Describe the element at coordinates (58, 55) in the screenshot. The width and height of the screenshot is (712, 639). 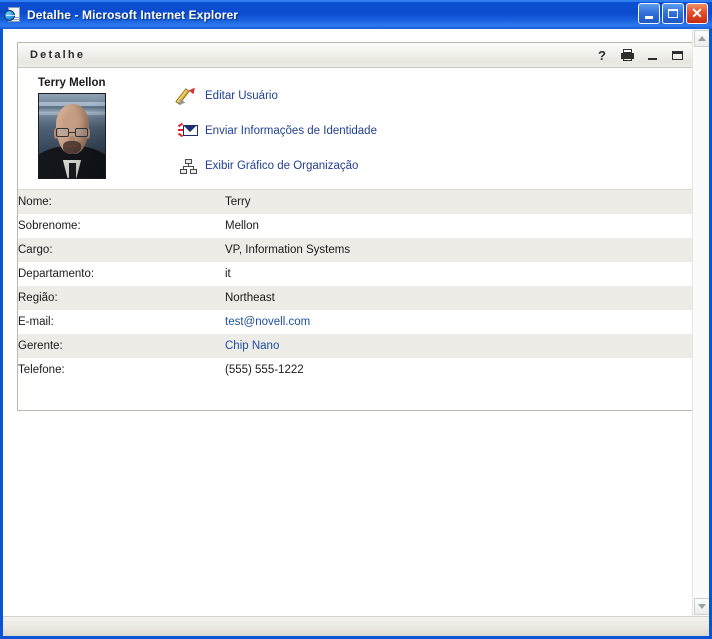
I see `portlet-title: Detalhe` at that location.